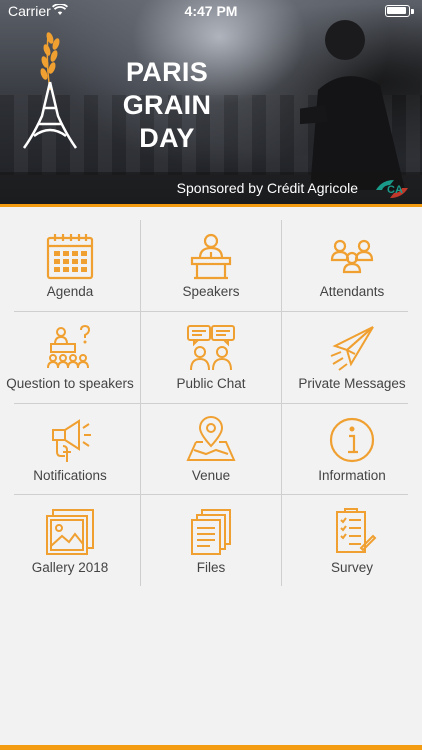  What do you see at coordinates (50, 90) in the screenshot?
I see `eiffel-wheat-logo-icon` at bounding box center [50, 90].